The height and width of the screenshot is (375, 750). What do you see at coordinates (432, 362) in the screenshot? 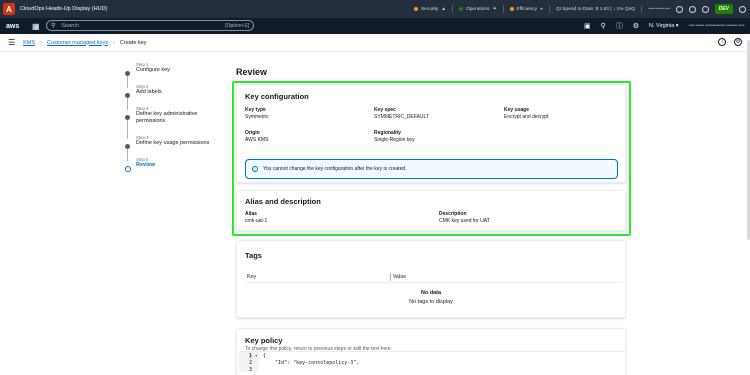
I see `policy-editor: 1 ▾ { 2 "Id": "key-consolepolicy-3", 3` at bounding box center [432, 362].